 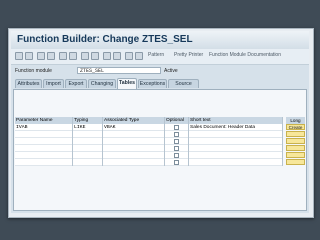 I want to click on display-object-list-icon, so click(x=107, y=56).